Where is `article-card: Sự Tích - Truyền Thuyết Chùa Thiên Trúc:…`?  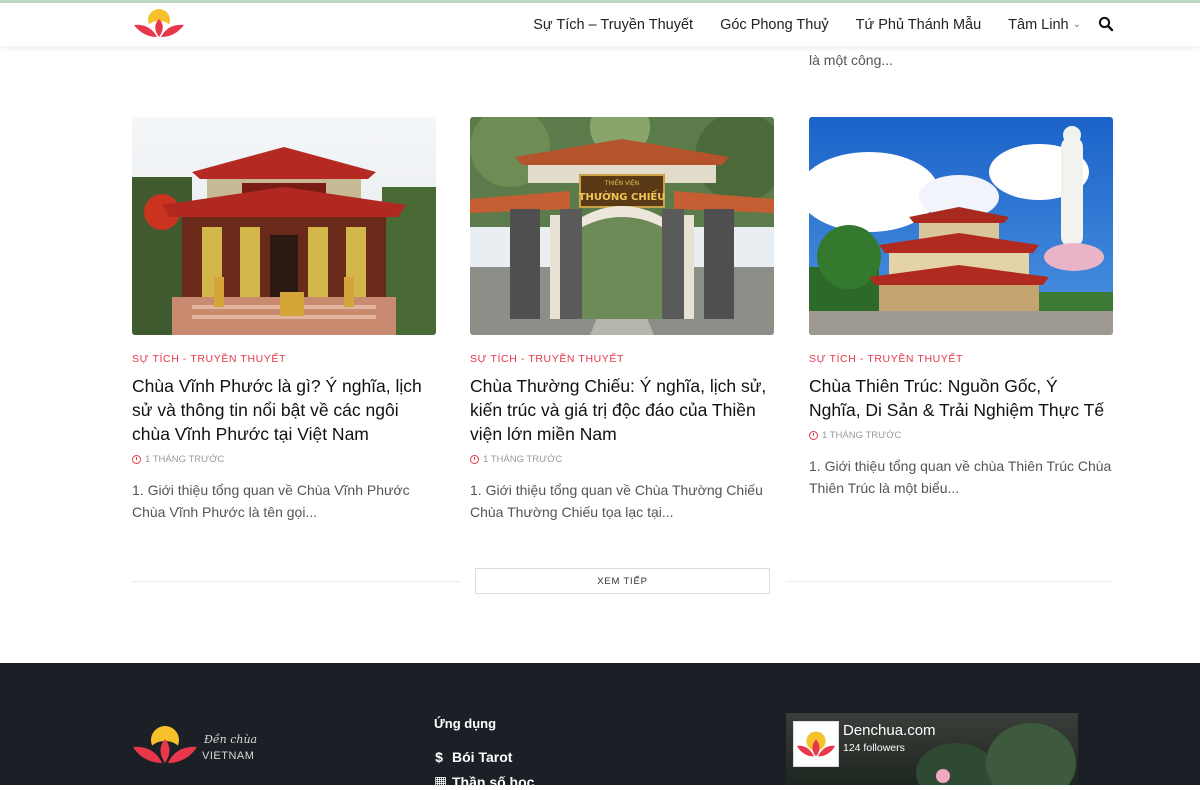 article-card: Sự Tích - Truyền Thuyết Chùa Thiên Trúc:… is located at coordinates (961, 308).